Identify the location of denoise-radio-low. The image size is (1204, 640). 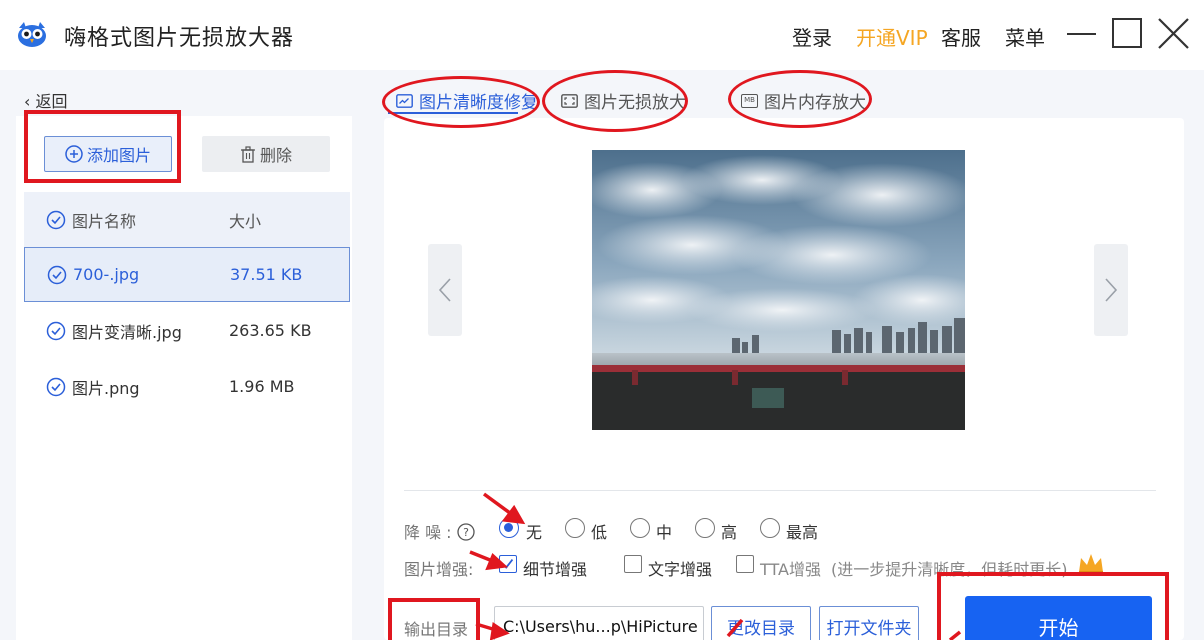
(575, 528).